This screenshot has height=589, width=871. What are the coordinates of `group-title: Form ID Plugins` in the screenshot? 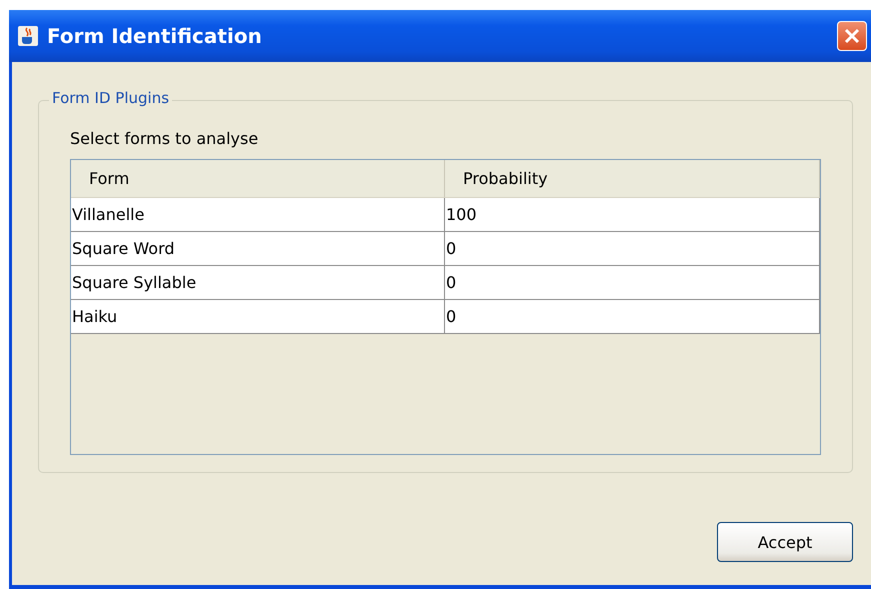 It's located at (110, 98).